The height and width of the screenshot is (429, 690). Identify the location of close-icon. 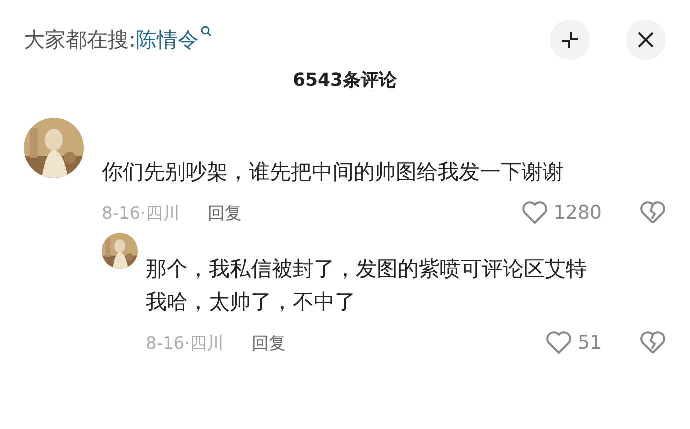
(646, 40).